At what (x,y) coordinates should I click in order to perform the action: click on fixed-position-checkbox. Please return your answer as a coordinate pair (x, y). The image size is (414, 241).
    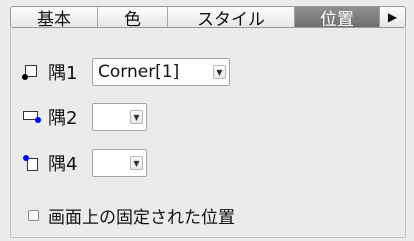
    Looking at the image, I should click on (33, 215).